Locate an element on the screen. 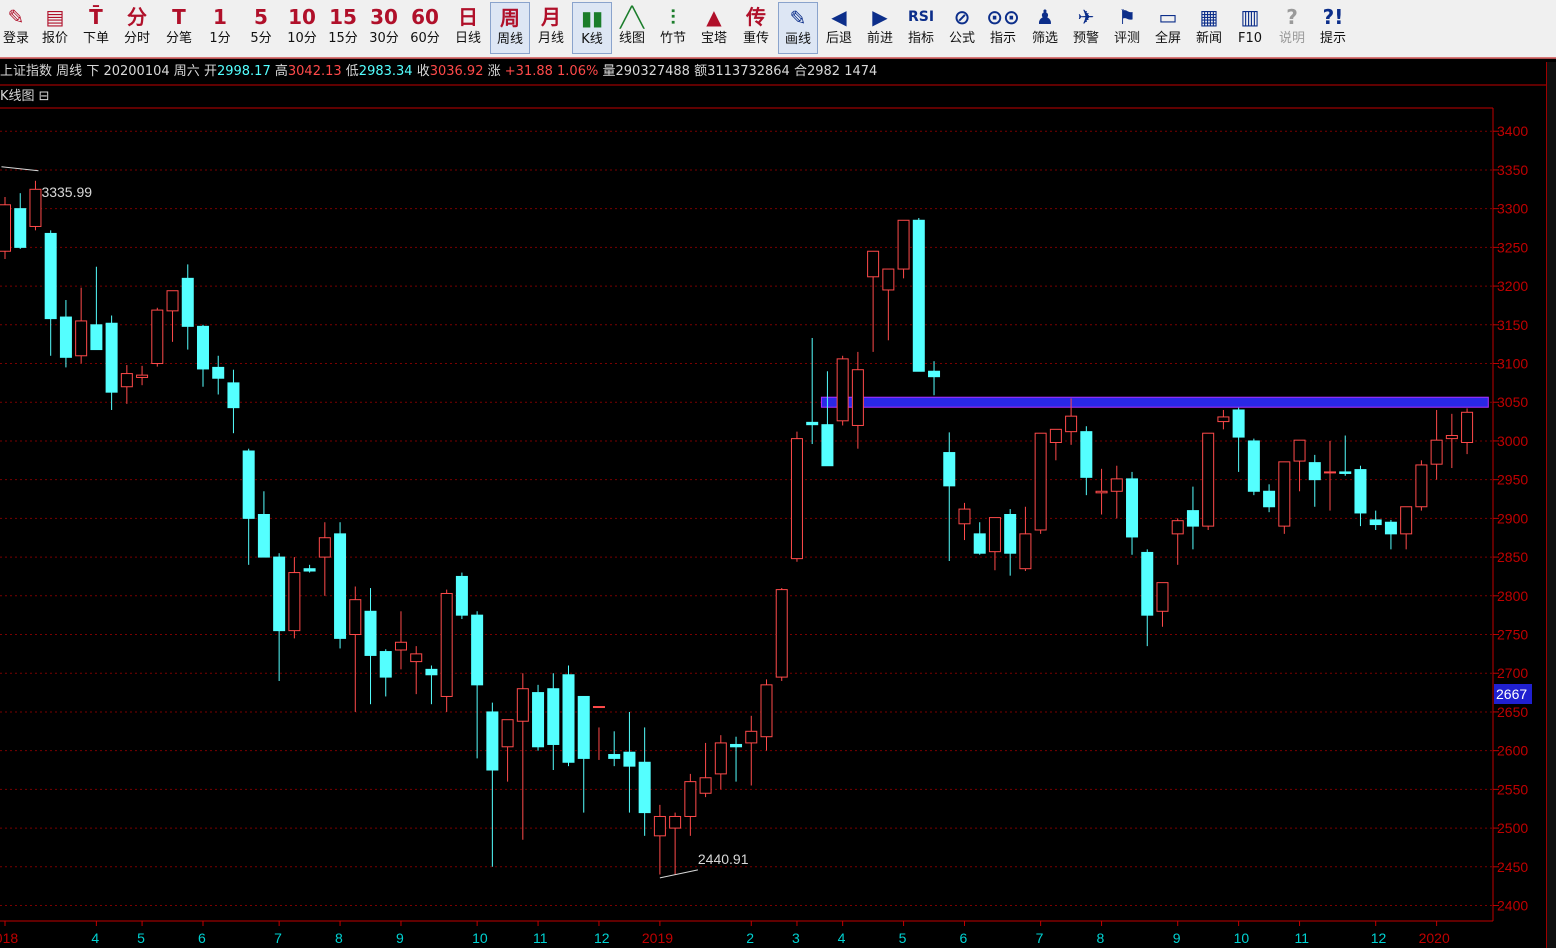 The image size is (1556, 948). y-tick-label: 2400 is located at coordinates (1512, 906).